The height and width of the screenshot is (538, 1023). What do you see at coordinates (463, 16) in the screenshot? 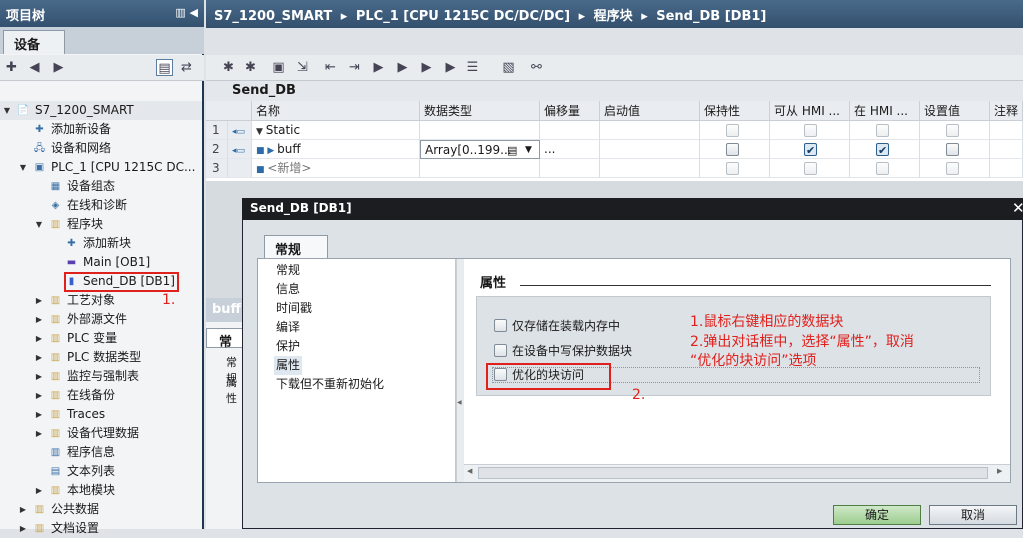
I see `breadcrumb-plc: PLC_1 [CPU 1215C DC/DC/DC]` at bounding box center [463, 16].